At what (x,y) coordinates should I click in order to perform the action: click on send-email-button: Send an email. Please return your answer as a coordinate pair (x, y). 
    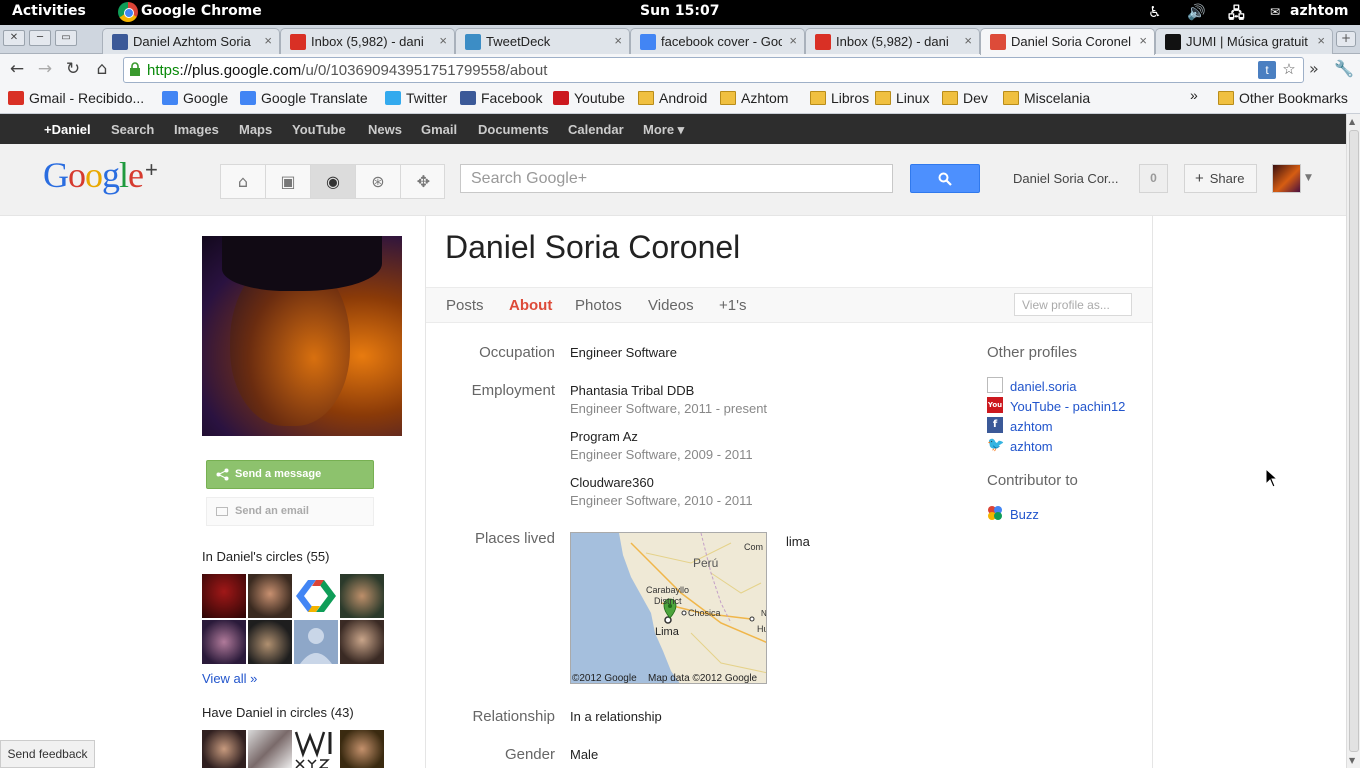
    Looking at the image, I should click on (290, 511).